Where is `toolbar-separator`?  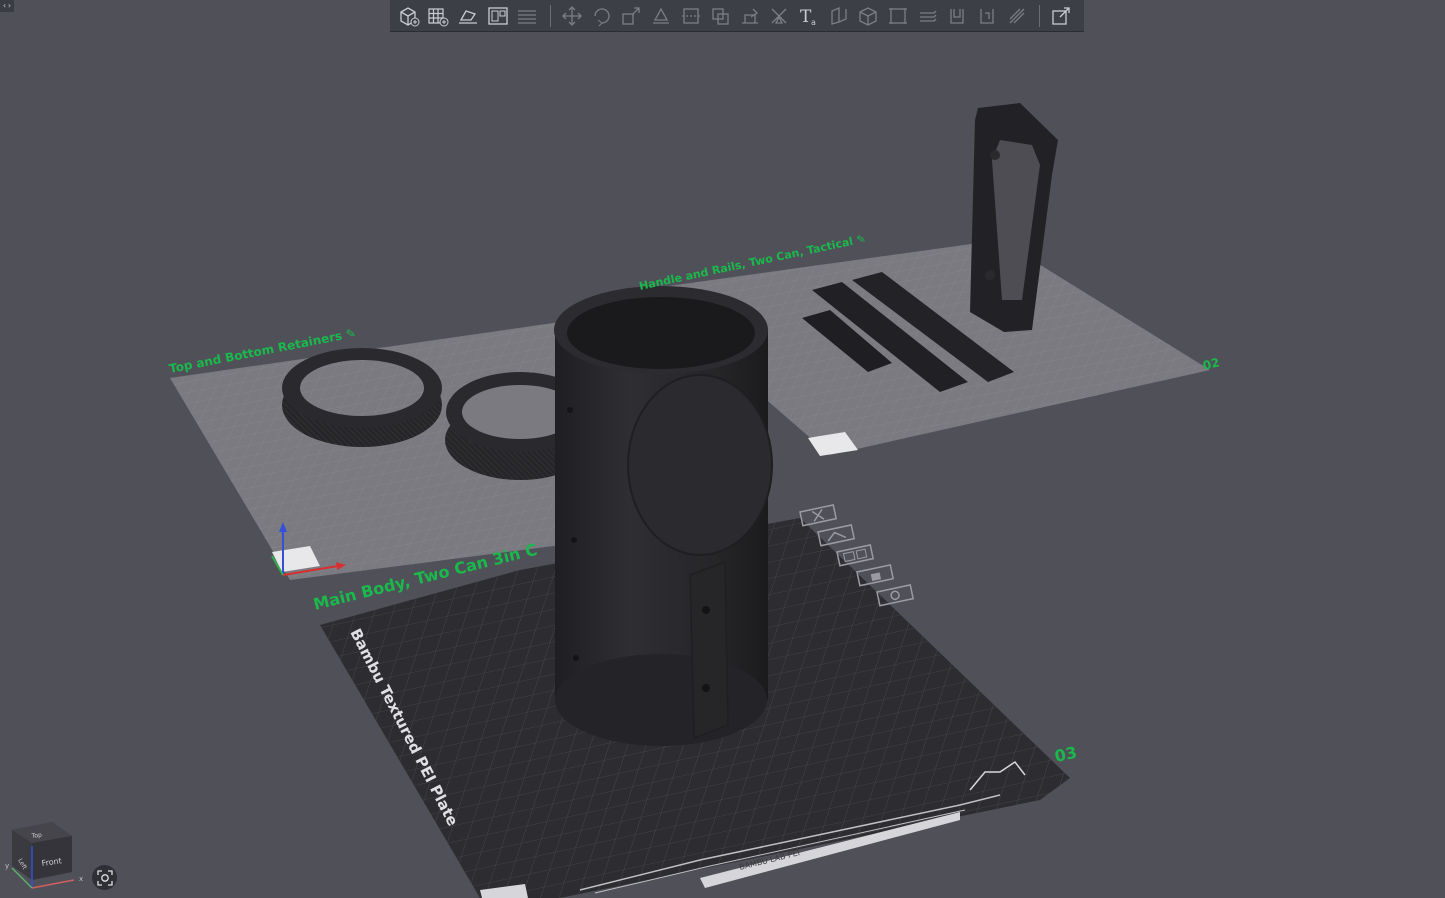
toolbar-separator is located at coordinates (551, 15).